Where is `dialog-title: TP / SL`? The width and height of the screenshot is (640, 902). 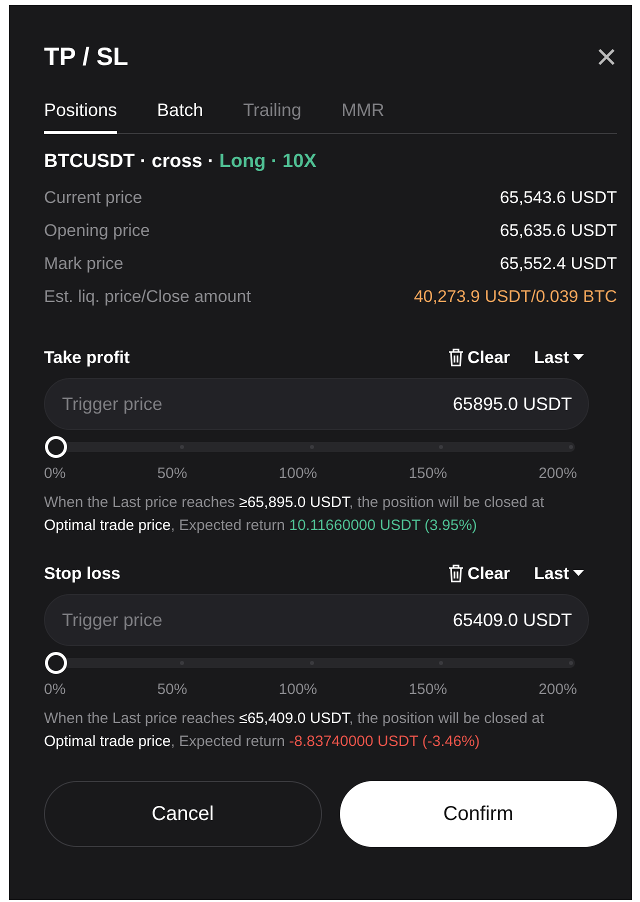 dialog-title: TP / SL is located at coordinates (86, 57).